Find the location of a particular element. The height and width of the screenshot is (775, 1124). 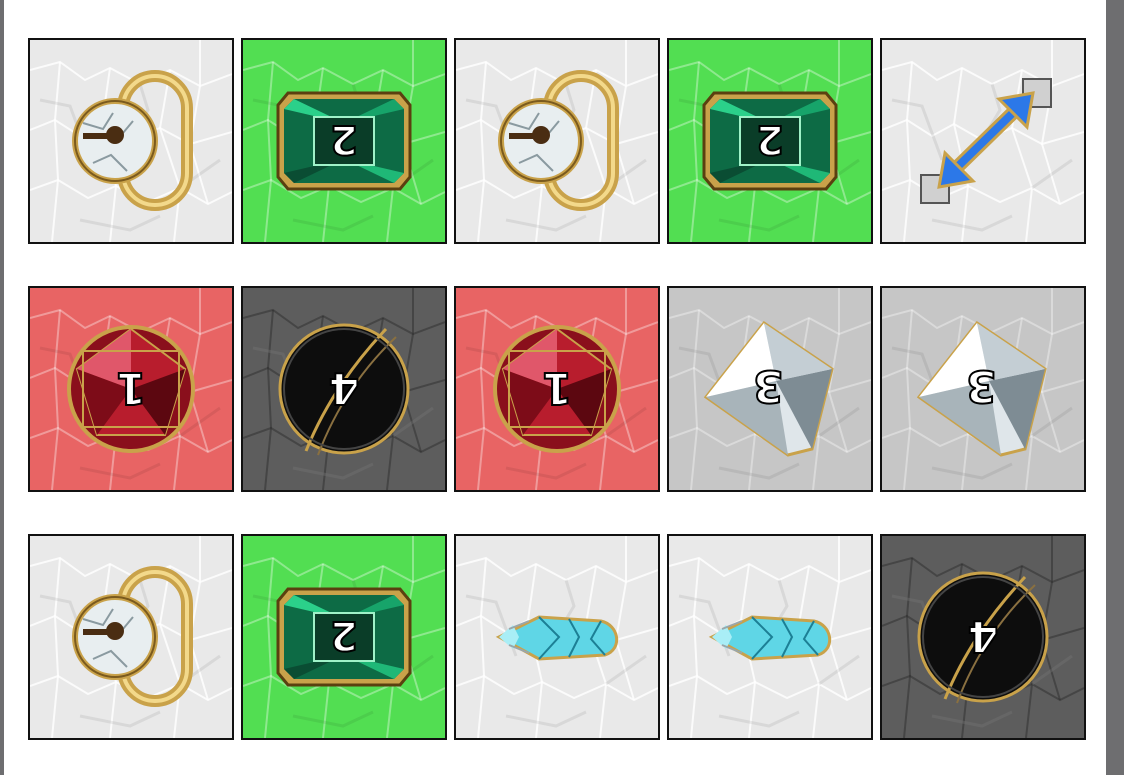

diagonal-arrow-icon is located at coordinates (986, 141).